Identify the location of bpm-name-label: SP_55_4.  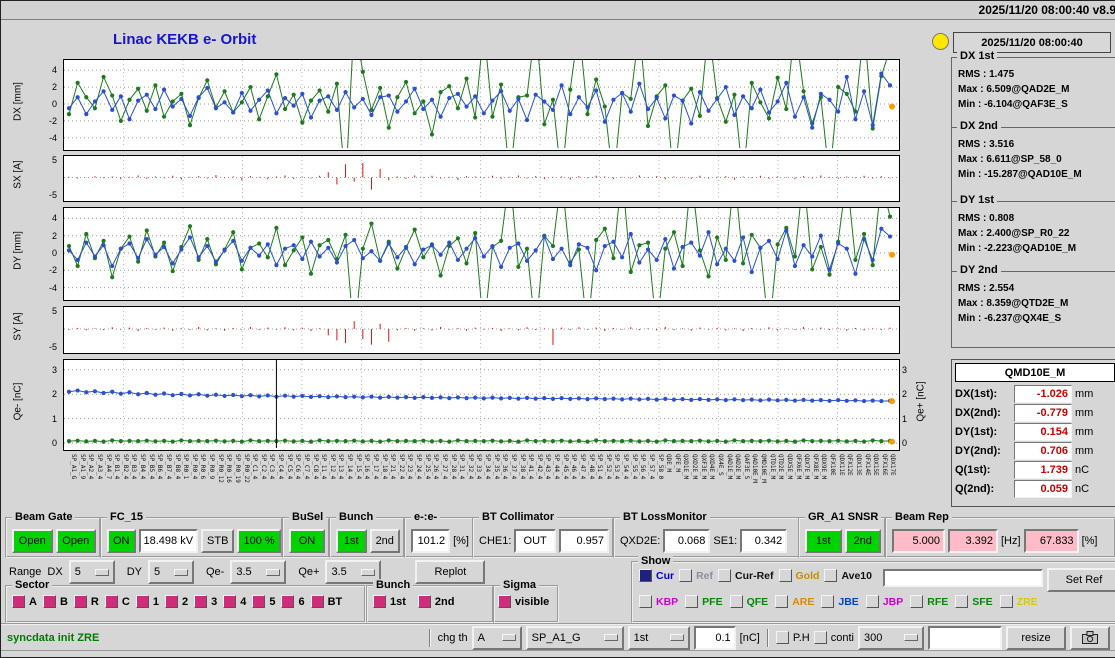
(634, 467).